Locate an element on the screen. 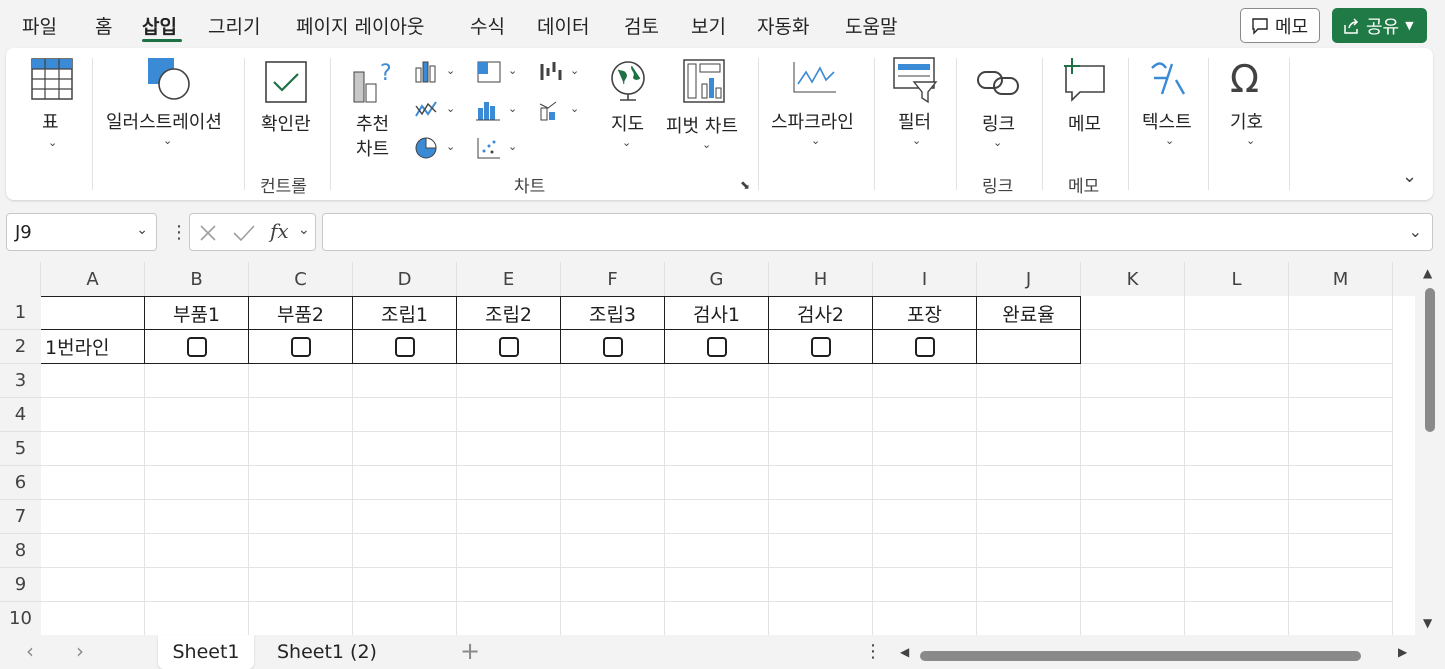 This screenshot has height=669, width=1445. cell-l6 is located at coordinates (1237, 483).